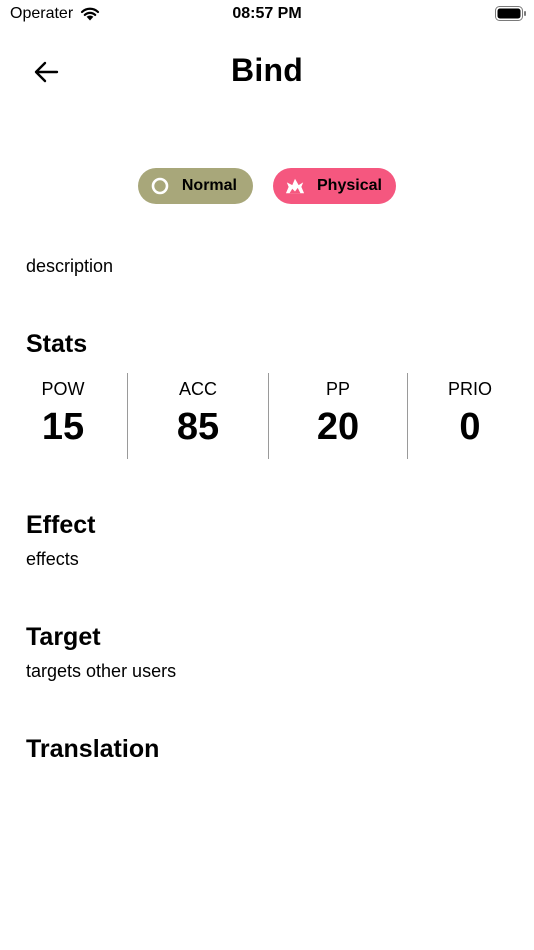 This screenshot has width=534, height=950. Describe the element at coordinates (267, 70) in the screenshot. I see `page-title: Bind` at that location.